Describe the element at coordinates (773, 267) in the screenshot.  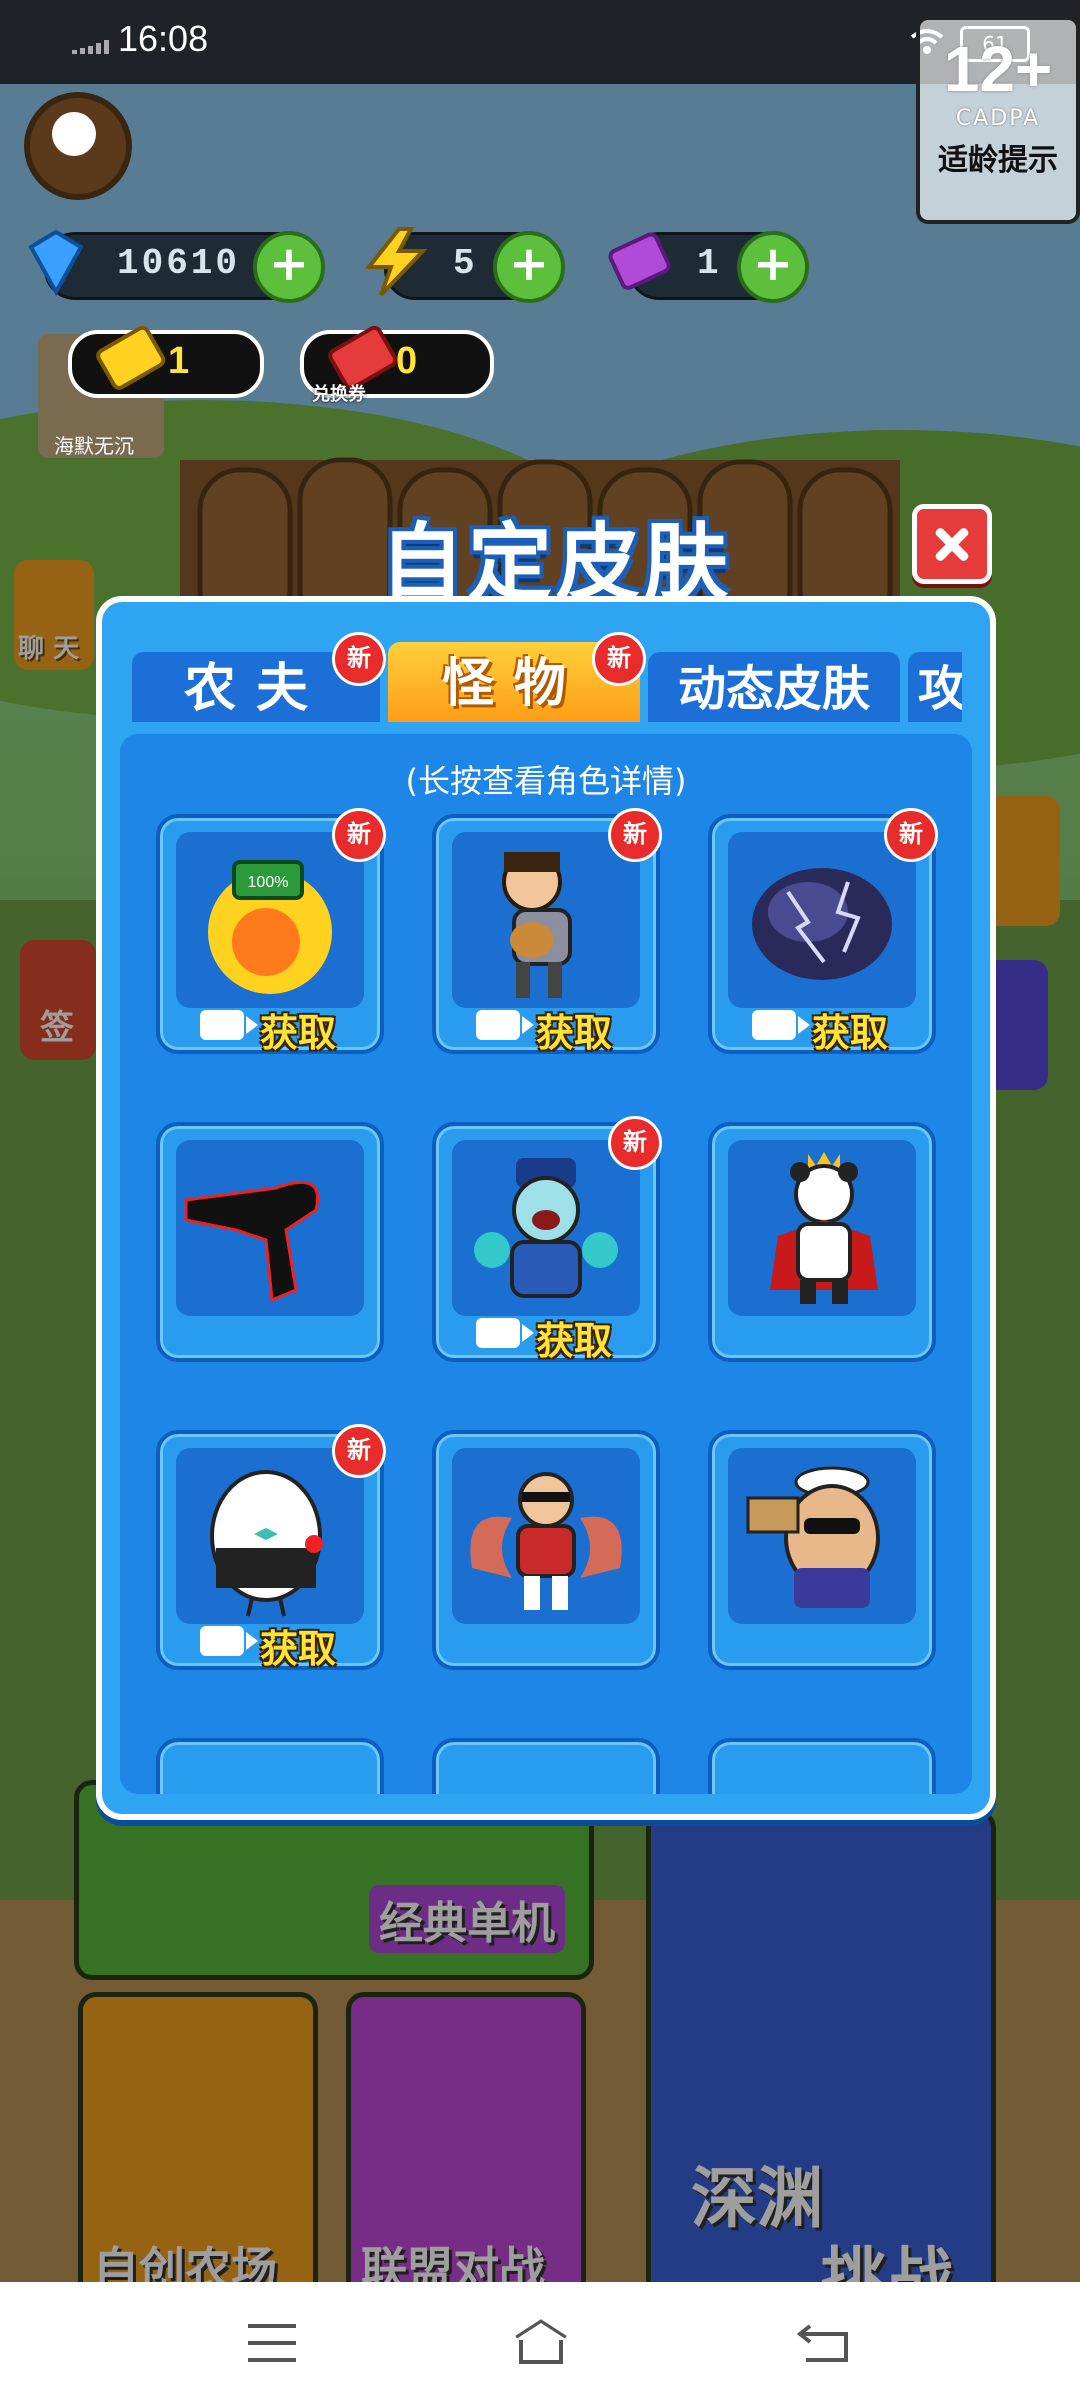
I see `add-ticket-button: +` at that location.